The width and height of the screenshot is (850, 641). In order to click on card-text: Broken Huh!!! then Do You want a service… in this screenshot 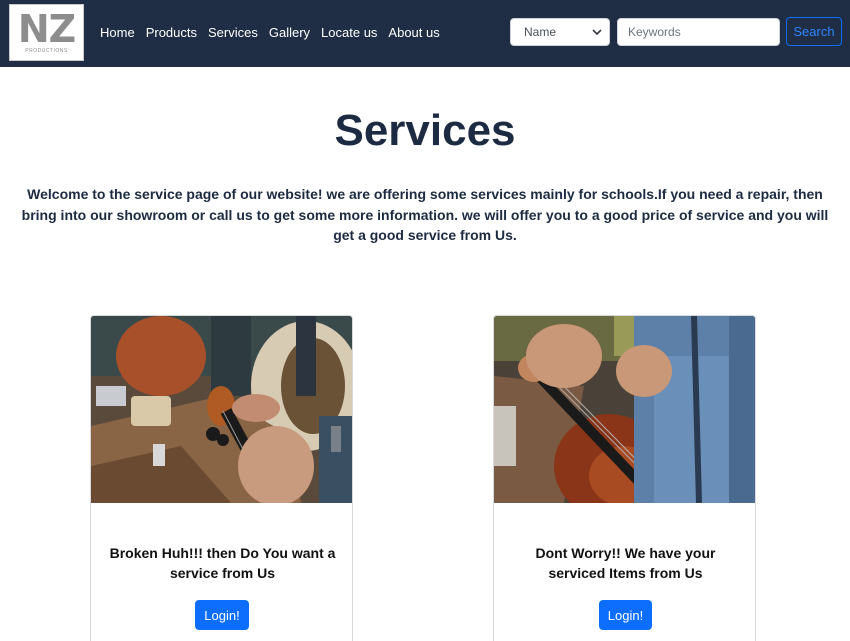, I will do `click(222, 563)`.